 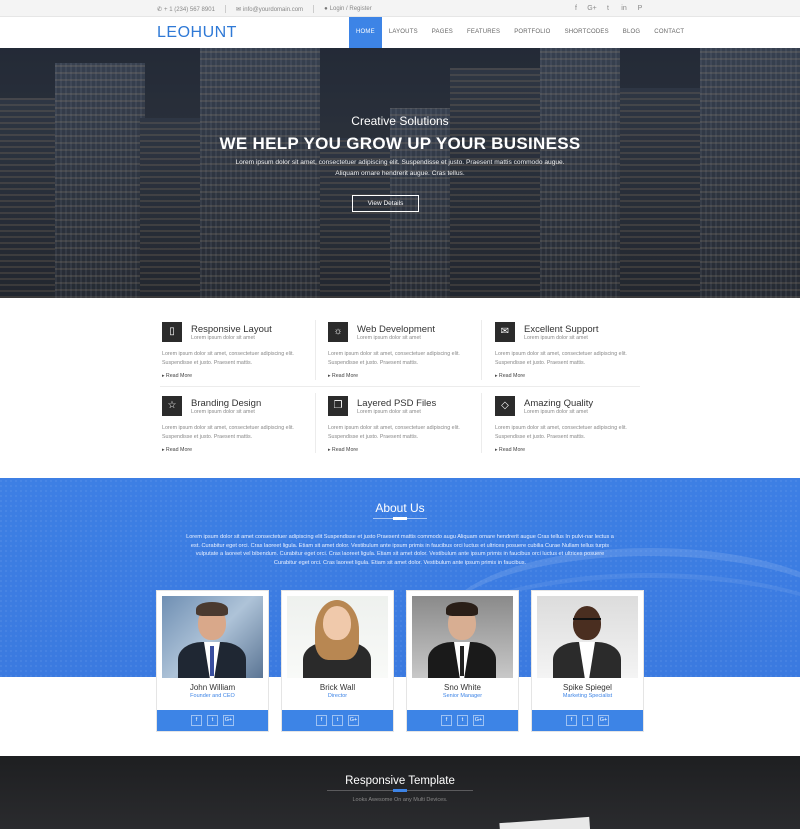 What do you see at coordinates (559, 403) in the screenshot?
I see `feature-title: Amazing Quality` at bounding box center [559, 403].